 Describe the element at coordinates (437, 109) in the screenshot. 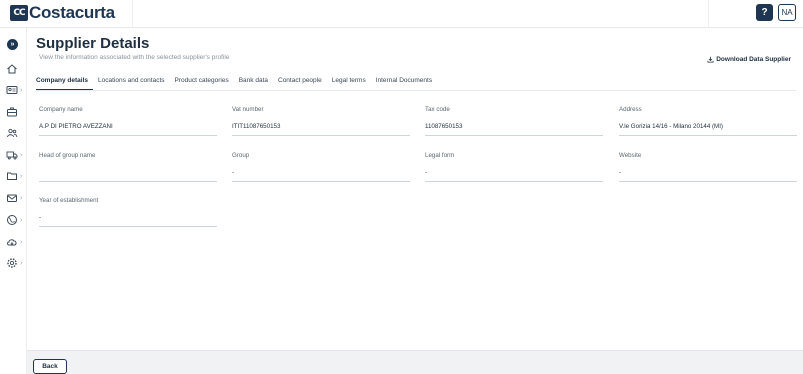

I see `field-label: Tax code` at that location.